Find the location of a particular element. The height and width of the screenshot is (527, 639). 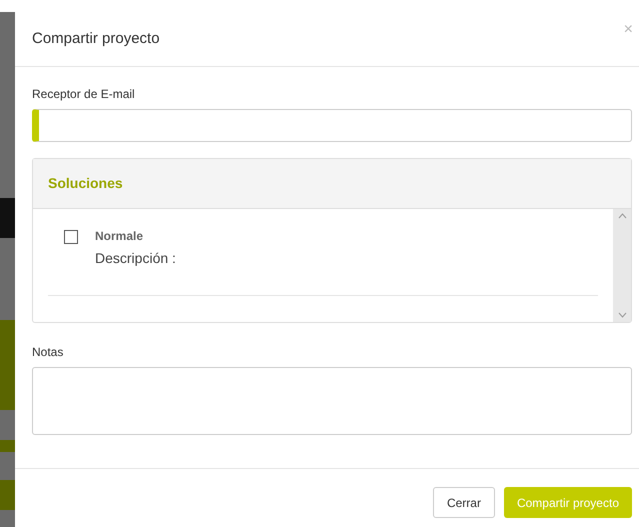

notes-field is located at coordinates (332, 401).